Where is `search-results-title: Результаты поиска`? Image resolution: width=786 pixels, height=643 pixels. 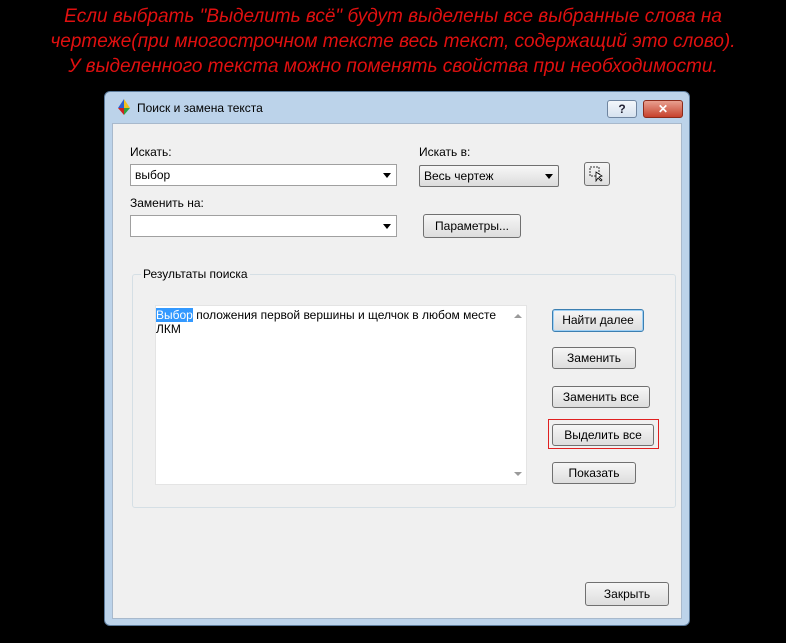 search-results-title: Результаты поиска is located at coordinates (195, 274).